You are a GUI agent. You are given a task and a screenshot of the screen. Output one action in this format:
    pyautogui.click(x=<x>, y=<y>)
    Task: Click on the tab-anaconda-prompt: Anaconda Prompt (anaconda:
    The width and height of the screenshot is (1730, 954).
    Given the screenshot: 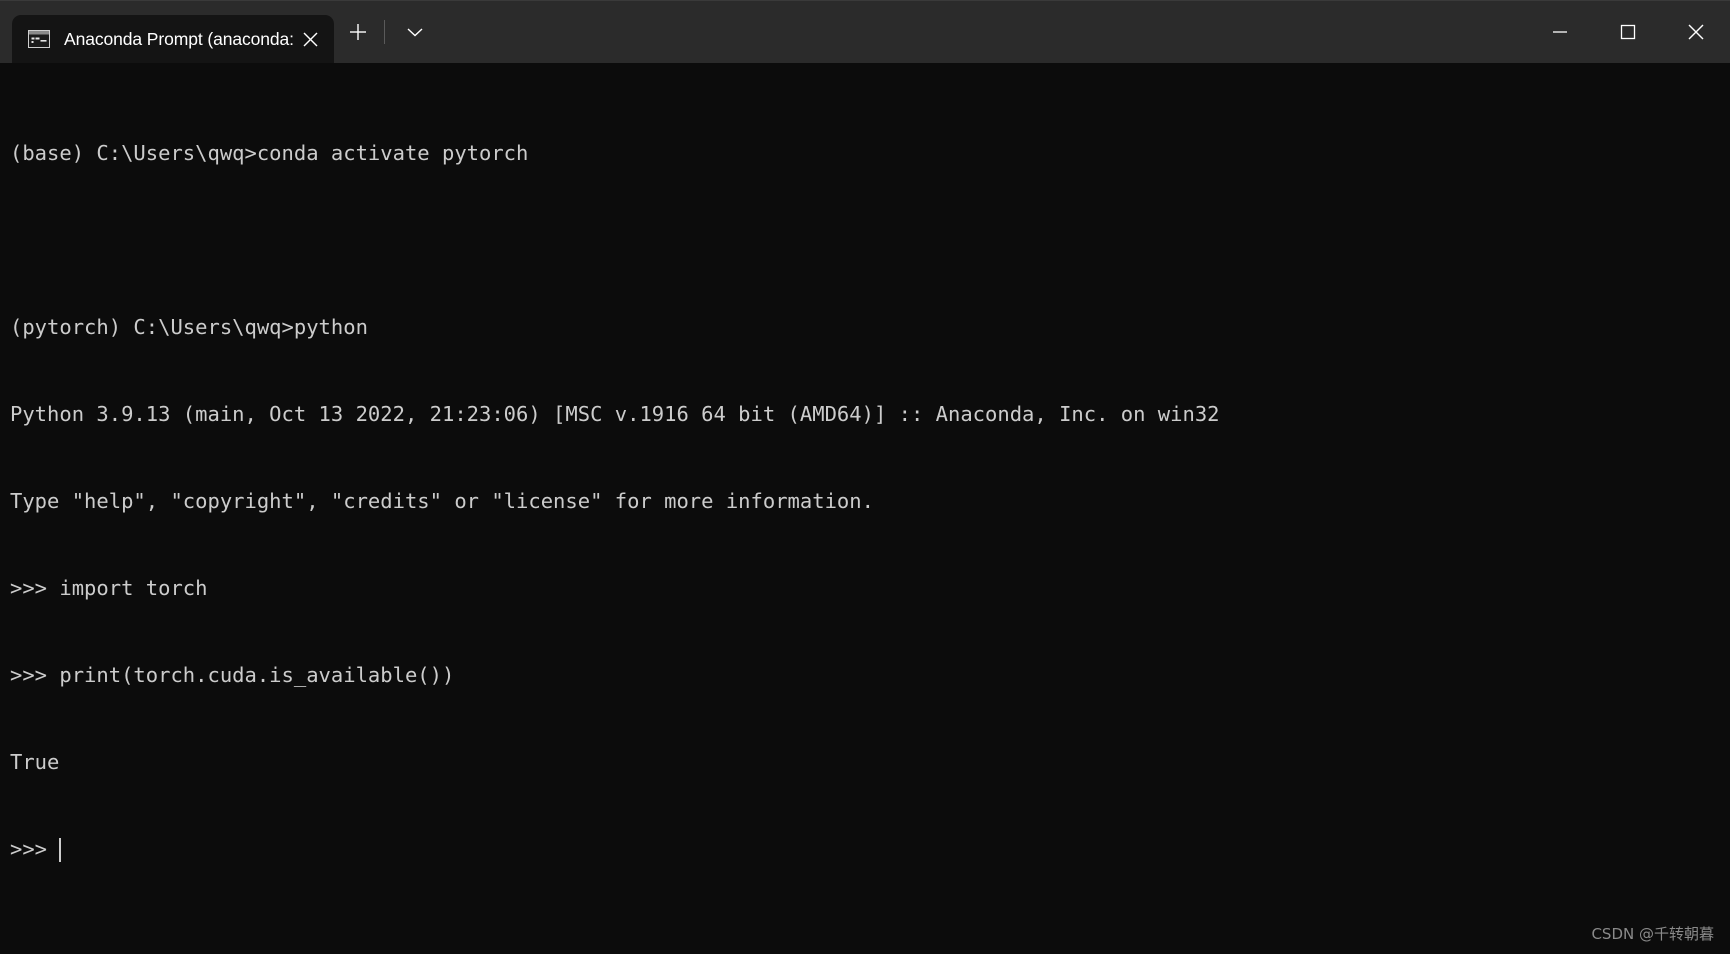 What is the action you would take?
    pyautogui.click(x=173, y=39)
    